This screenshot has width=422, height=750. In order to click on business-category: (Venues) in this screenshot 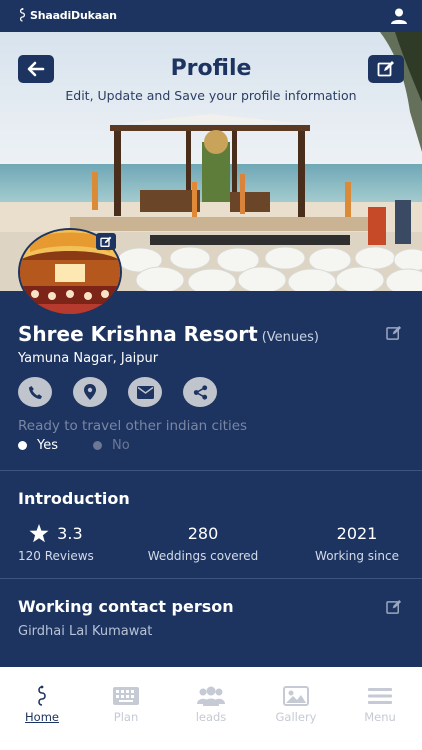, I will do `click(290, 337)`.